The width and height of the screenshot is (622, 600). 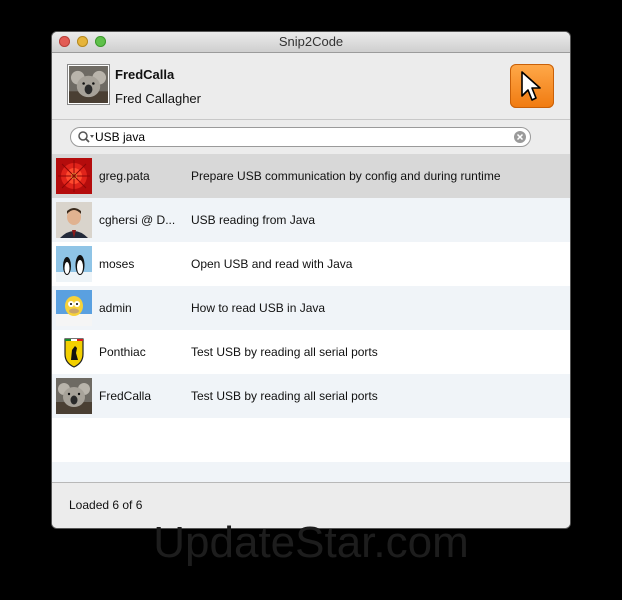 I want to click on man-portrait-avatar-icon, so click(x=74, y=220).